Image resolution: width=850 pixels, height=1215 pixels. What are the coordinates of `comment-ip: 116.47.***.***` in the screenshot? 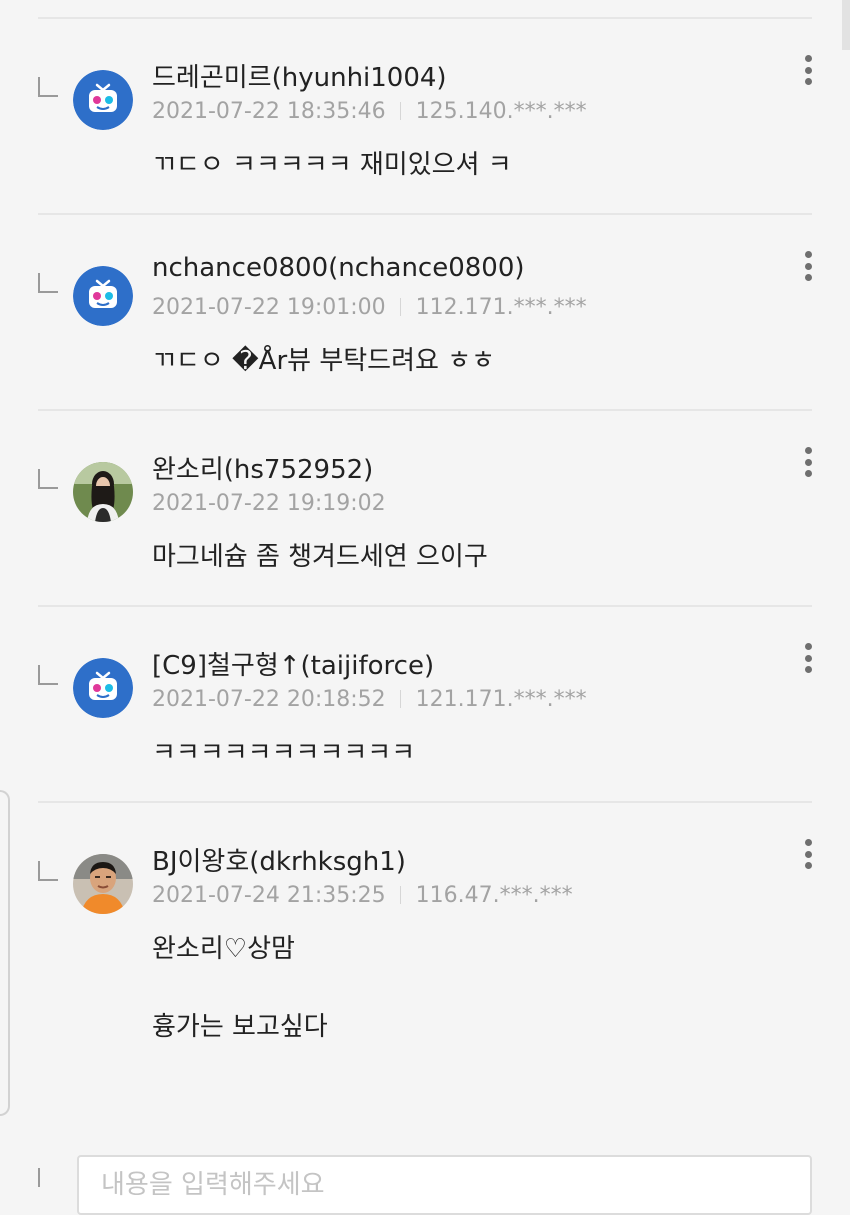 It's located at (494, 895).